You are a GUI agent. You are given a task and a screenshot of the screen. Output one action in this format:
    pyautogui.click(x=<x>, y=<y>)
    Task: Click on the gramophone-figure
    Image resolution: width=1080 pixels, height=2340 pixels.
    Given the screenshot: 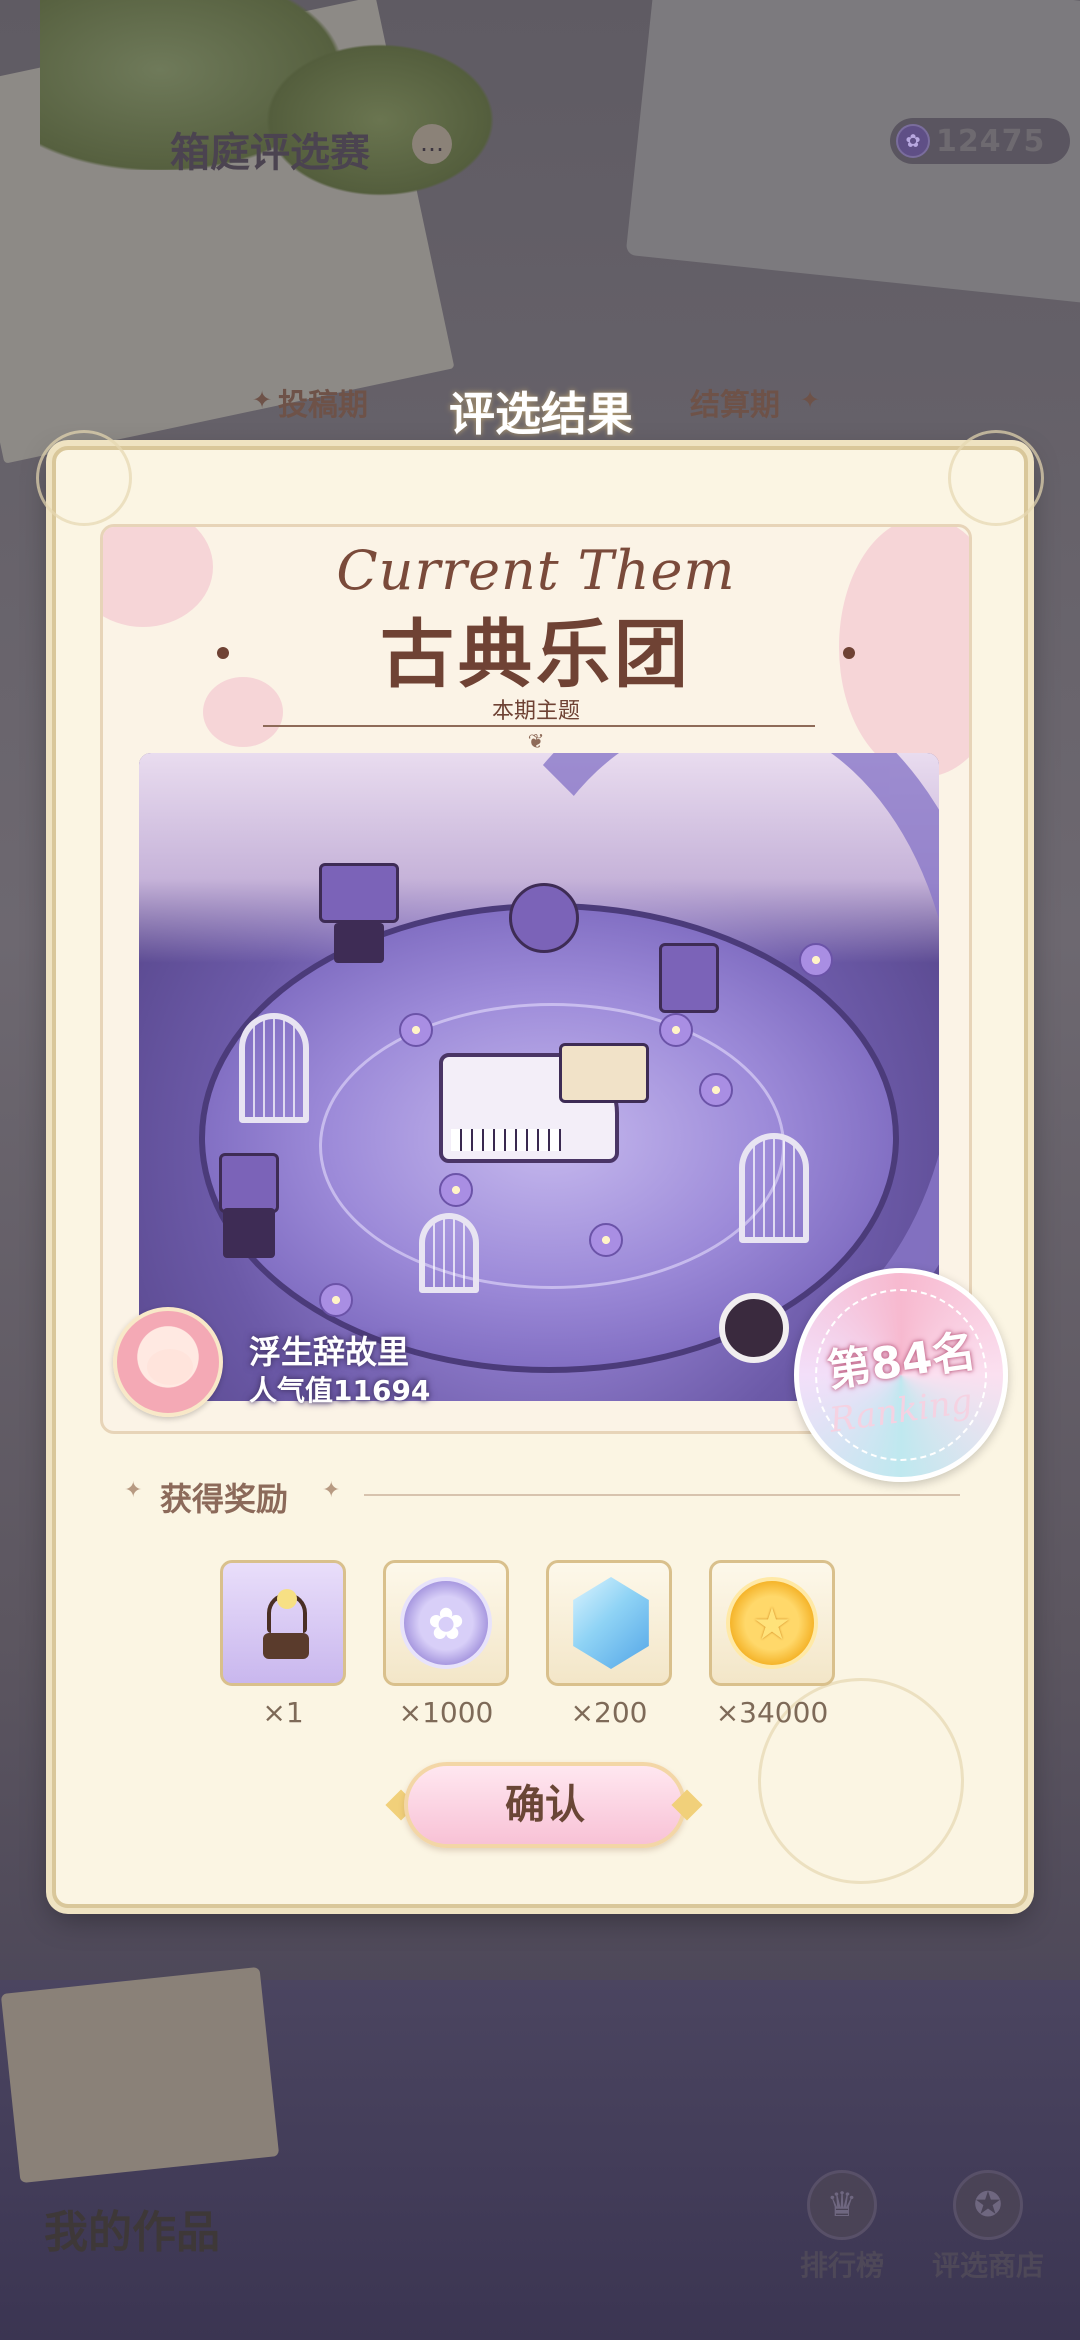 What is the action you would take?
    pyautogui.click(x=544, y=918)
    